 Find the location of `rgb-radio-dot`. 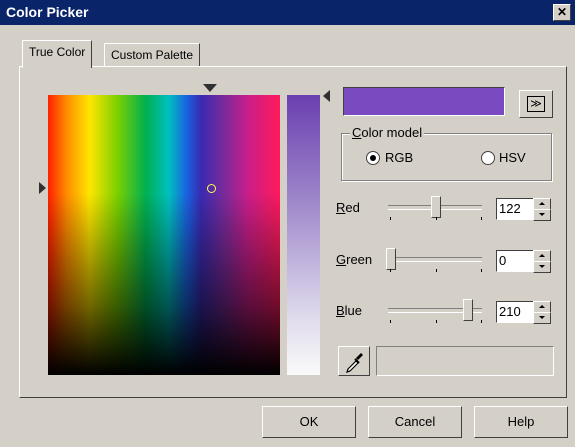

rgb-radio-dot is located at coordinates (373, 158).